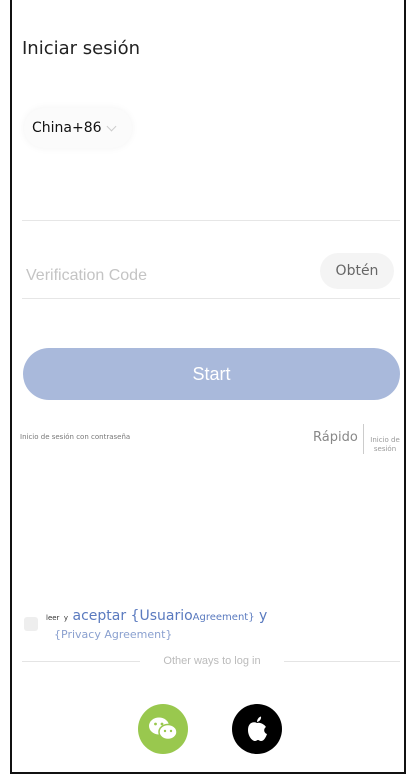 This screenshot has height=776, width=416. What do you see at coordinates (113, 634) in the screenshot?
I see `privacy-agreement-link: {Privacy Agreement}` at bounding box center [113, 634].